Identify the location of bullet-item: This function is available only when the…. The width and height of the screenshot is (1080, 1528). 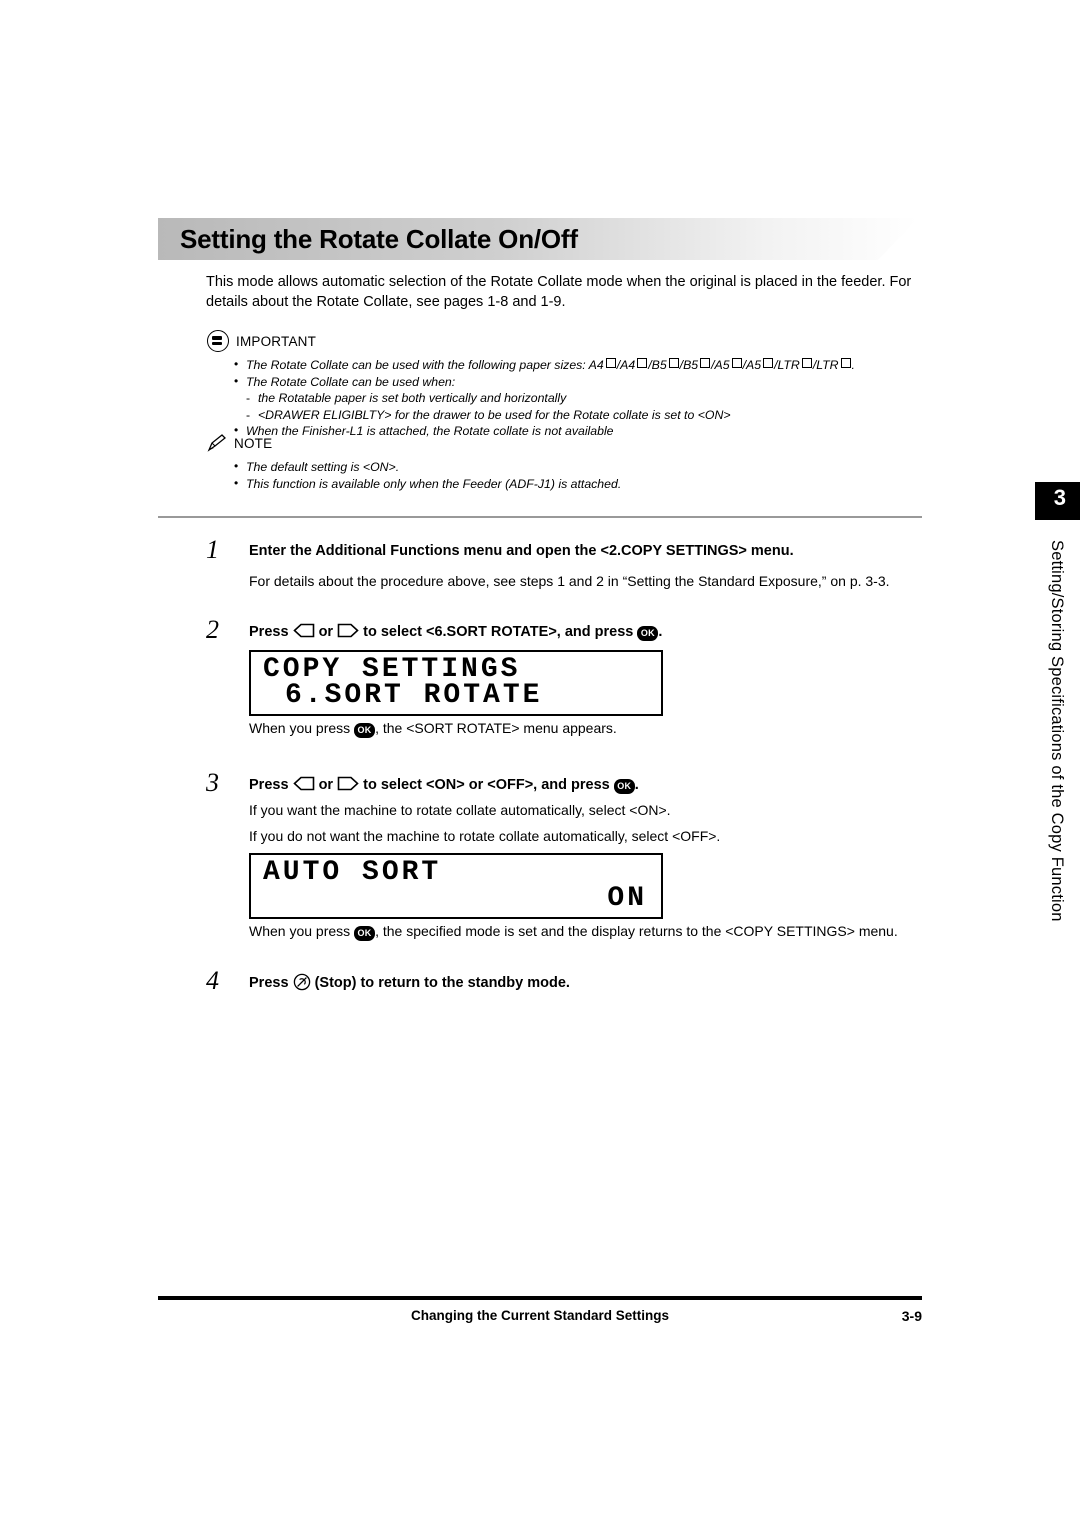
(582, 484).